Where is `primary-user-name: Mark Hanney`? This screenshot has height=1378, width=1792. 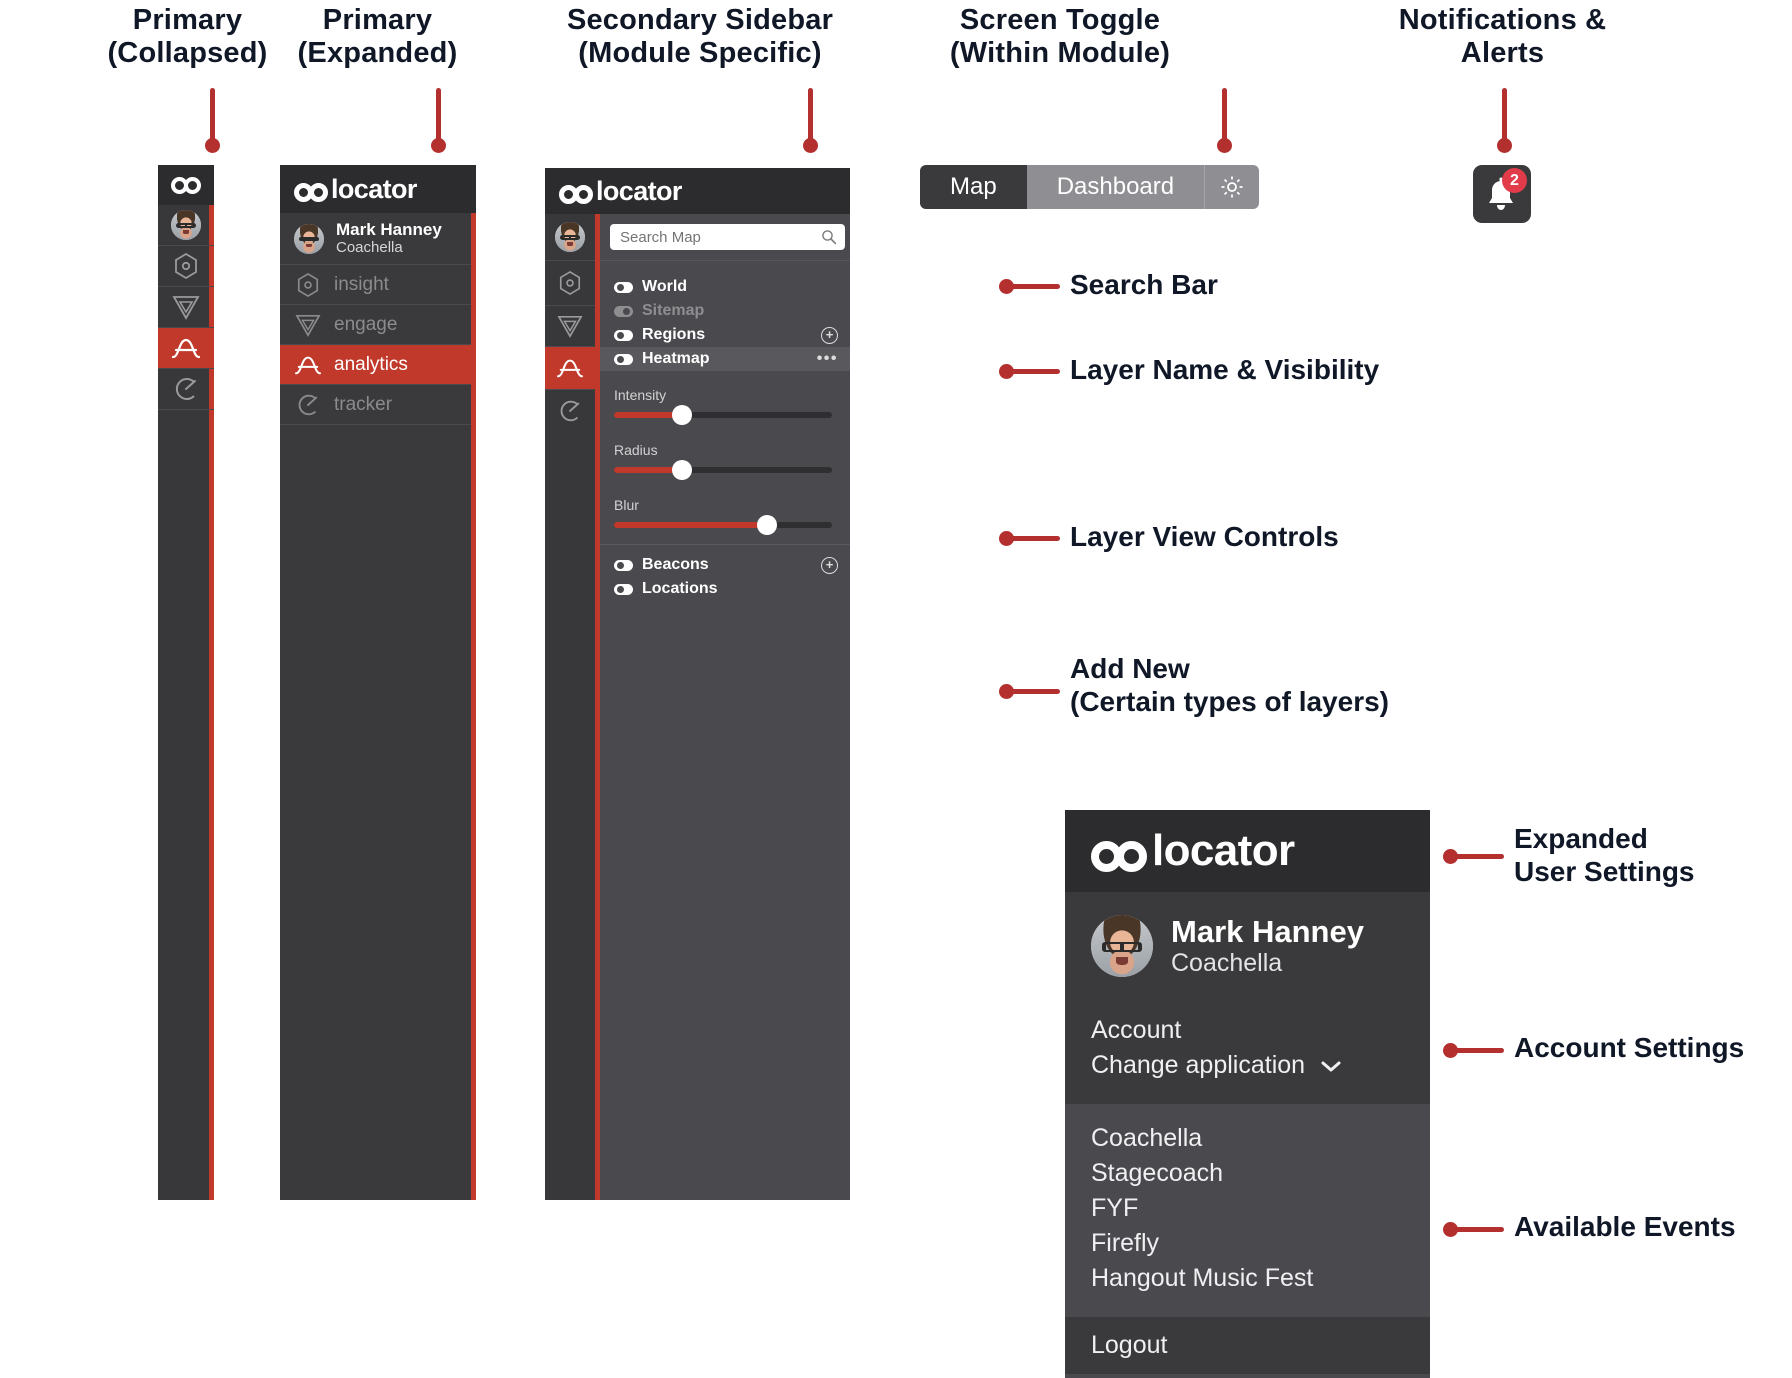 primary-user-name: Mark Hanney is located at coordinates (389, 229).